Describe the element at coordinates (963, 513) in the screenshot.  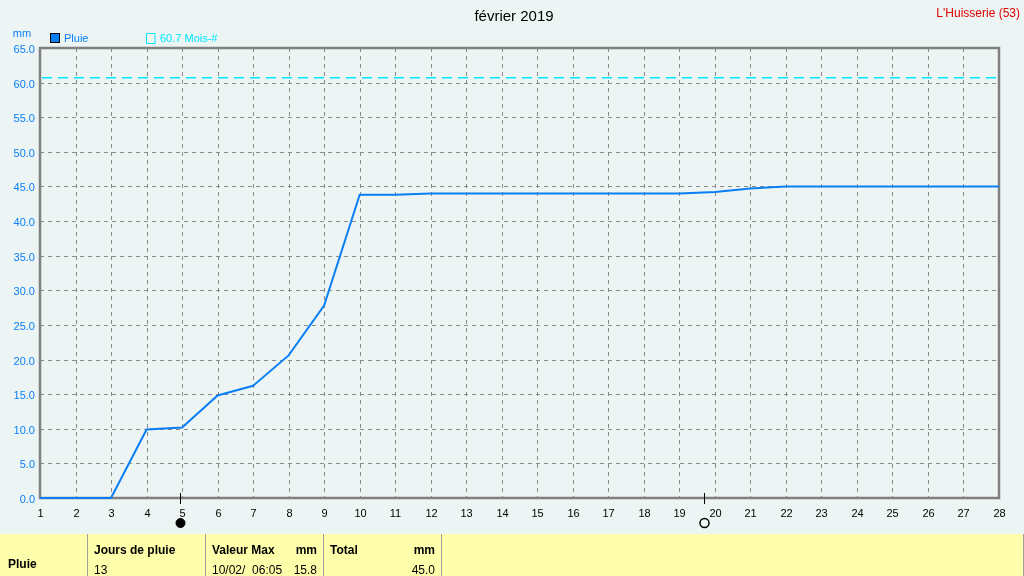
I see `x-axis-label: 27` at that location.